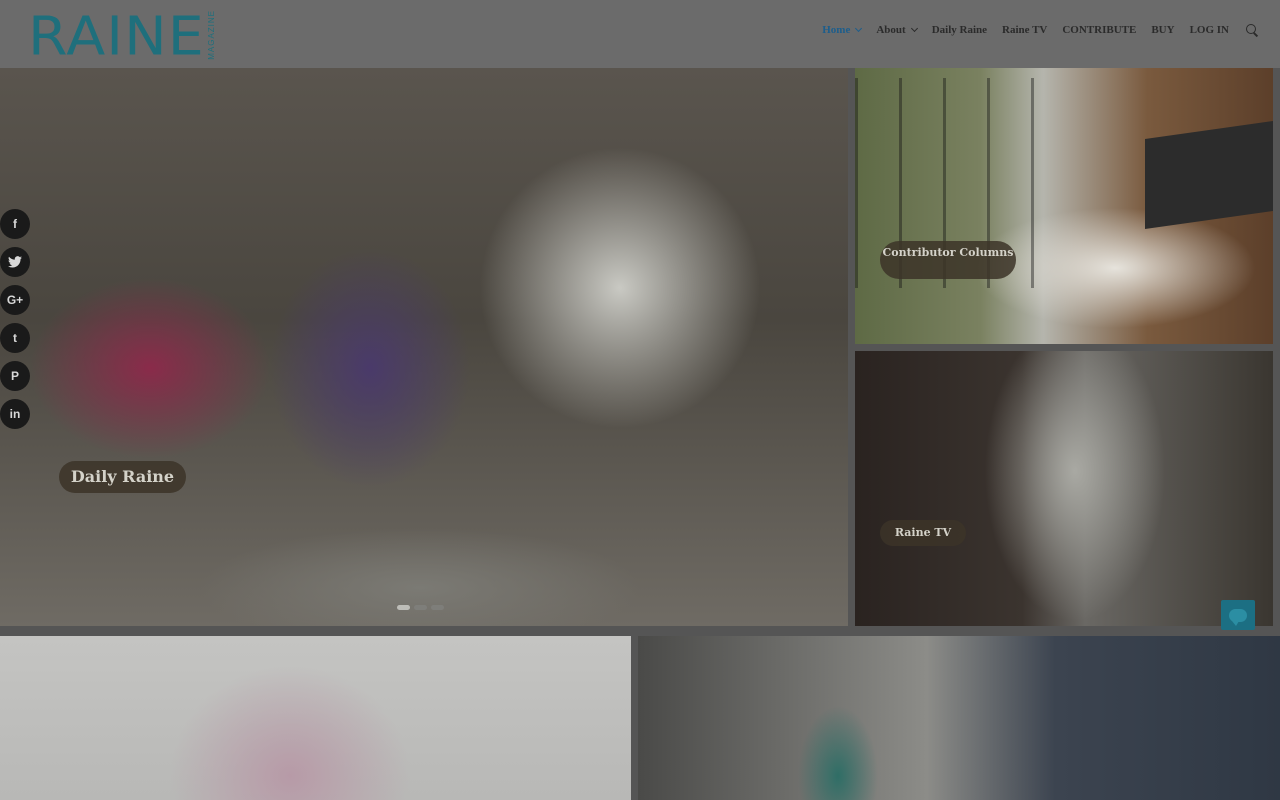  What do you see at coordinates (959, 718) in the screenshot?
I see `article-tile-right` at bounding box center [959, 718].